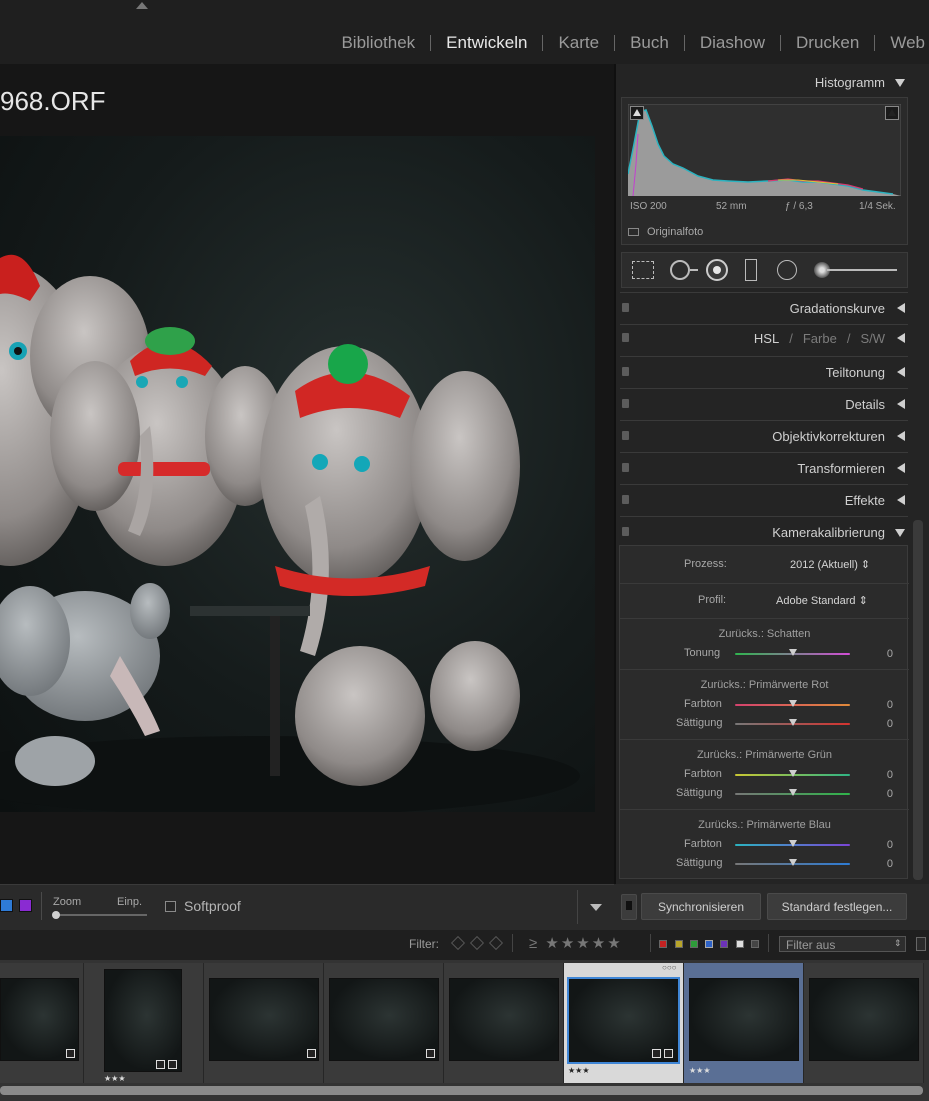  What do you see at coordinates (705, 564) in the screenshot?
I see `process-label: Prozess:` at bounding box center [705, 564].